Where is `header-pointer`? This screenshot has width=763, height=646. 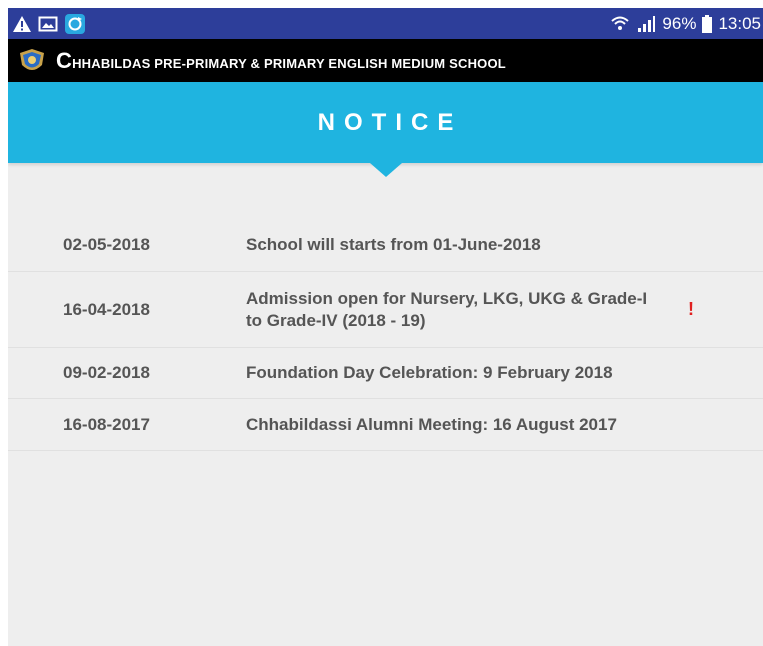
header-pointer is located at coordinates (385, 170).